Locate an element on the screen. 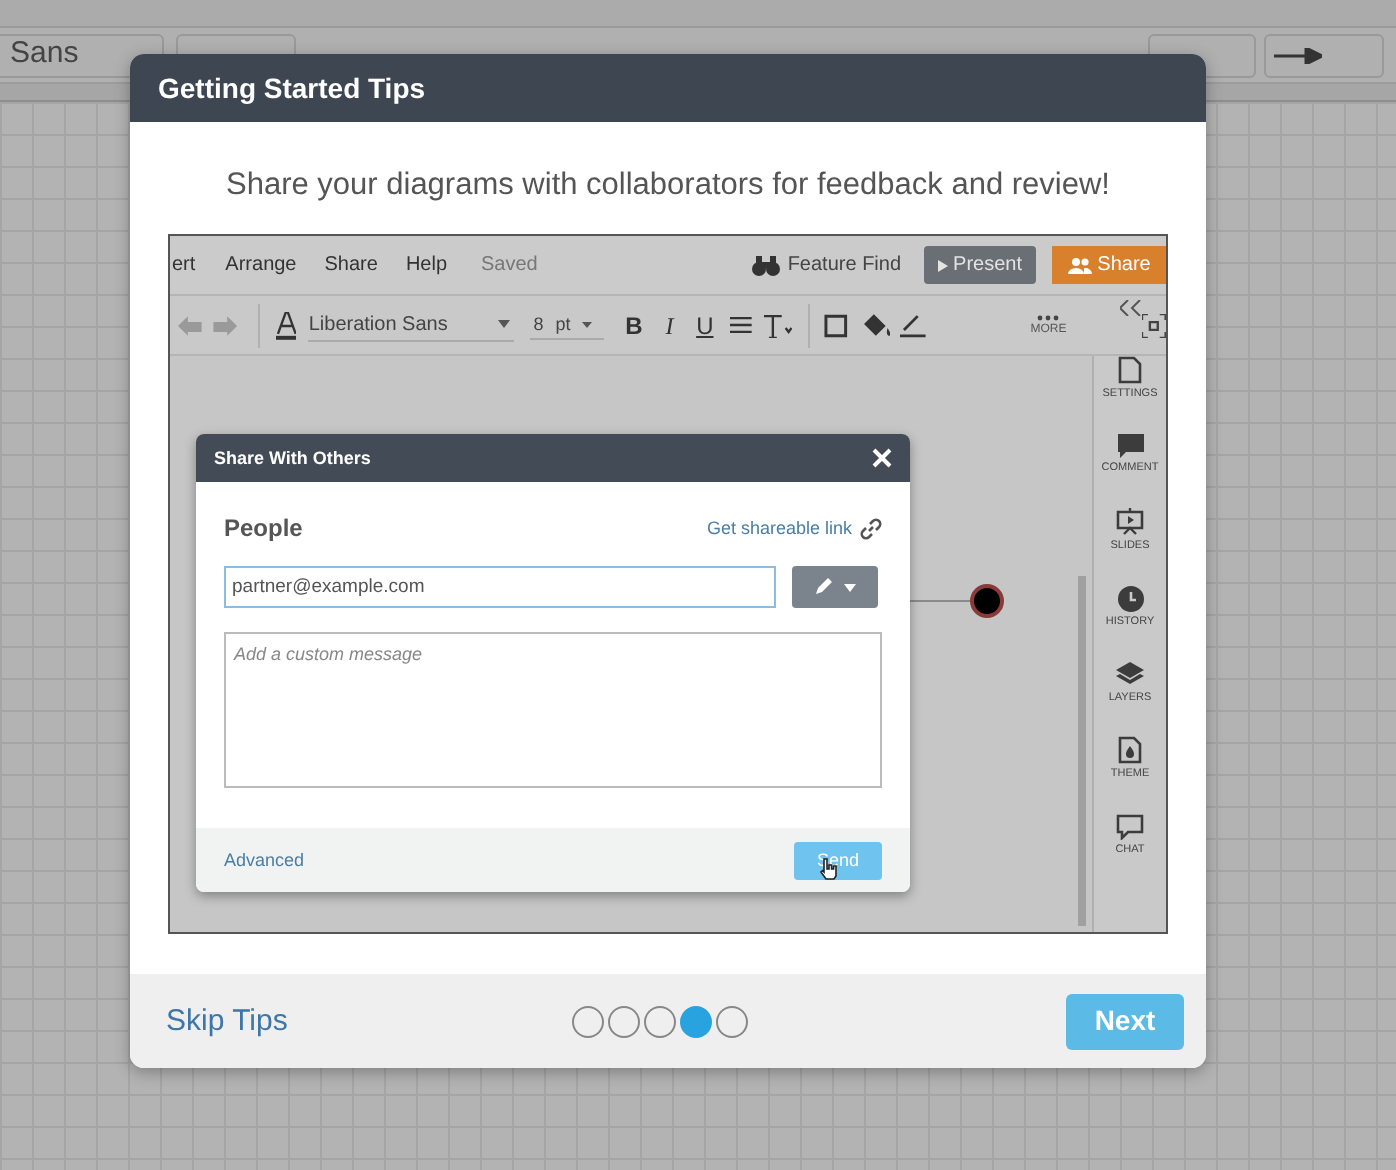 This screenshot has height=1170, width=1396. link-icon is located at coordinates (871, 528).